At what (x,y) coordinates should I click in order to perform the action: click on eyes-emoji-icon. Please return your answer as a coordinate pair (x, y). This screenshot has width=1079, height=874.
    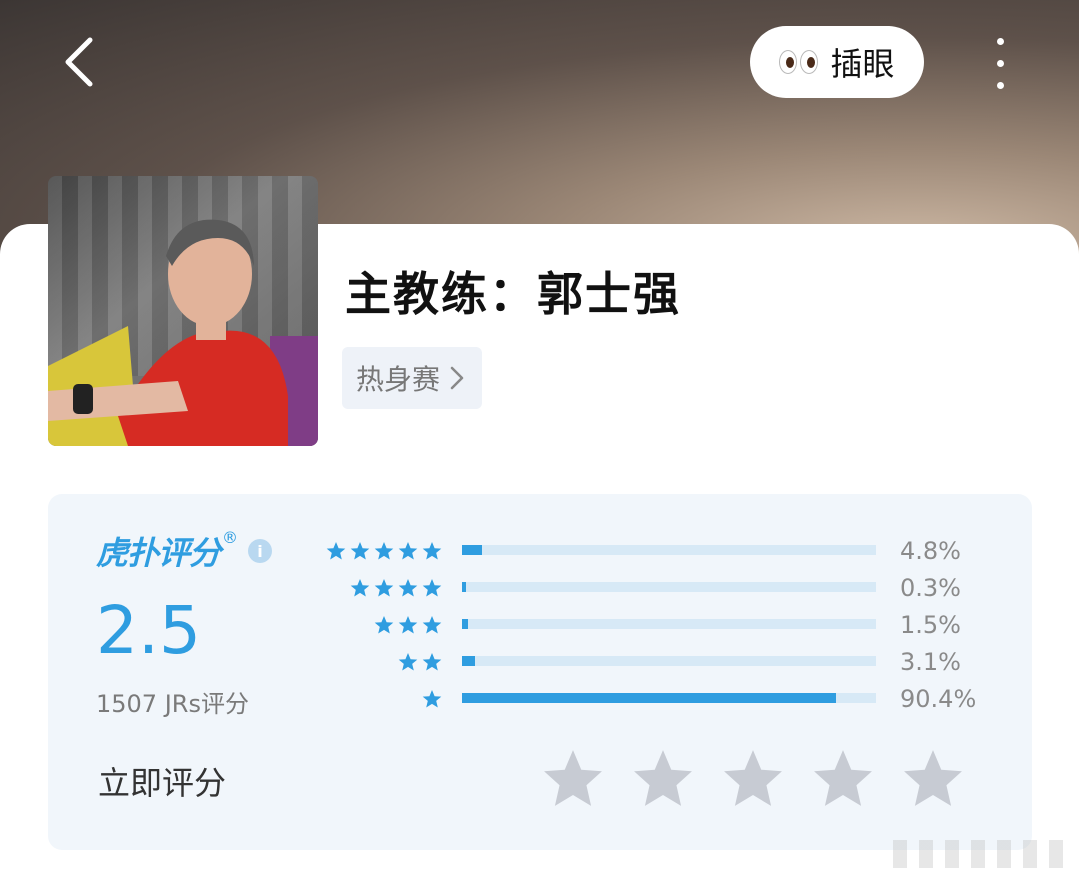
    Looking at the image, I should click on (799, 62).